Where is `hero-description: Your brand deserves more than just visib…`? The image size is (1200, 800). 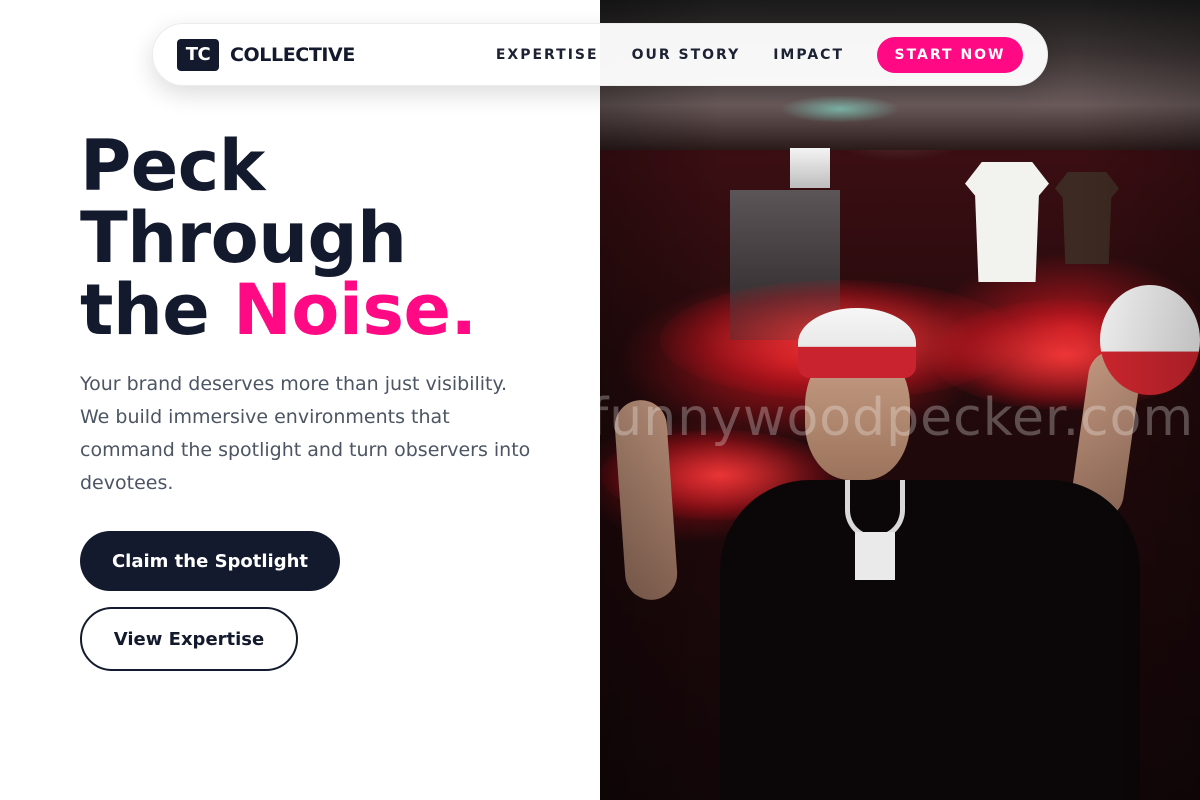
hero-description: Your brand deserves more than just visib… is located at coordinates (305, 433).